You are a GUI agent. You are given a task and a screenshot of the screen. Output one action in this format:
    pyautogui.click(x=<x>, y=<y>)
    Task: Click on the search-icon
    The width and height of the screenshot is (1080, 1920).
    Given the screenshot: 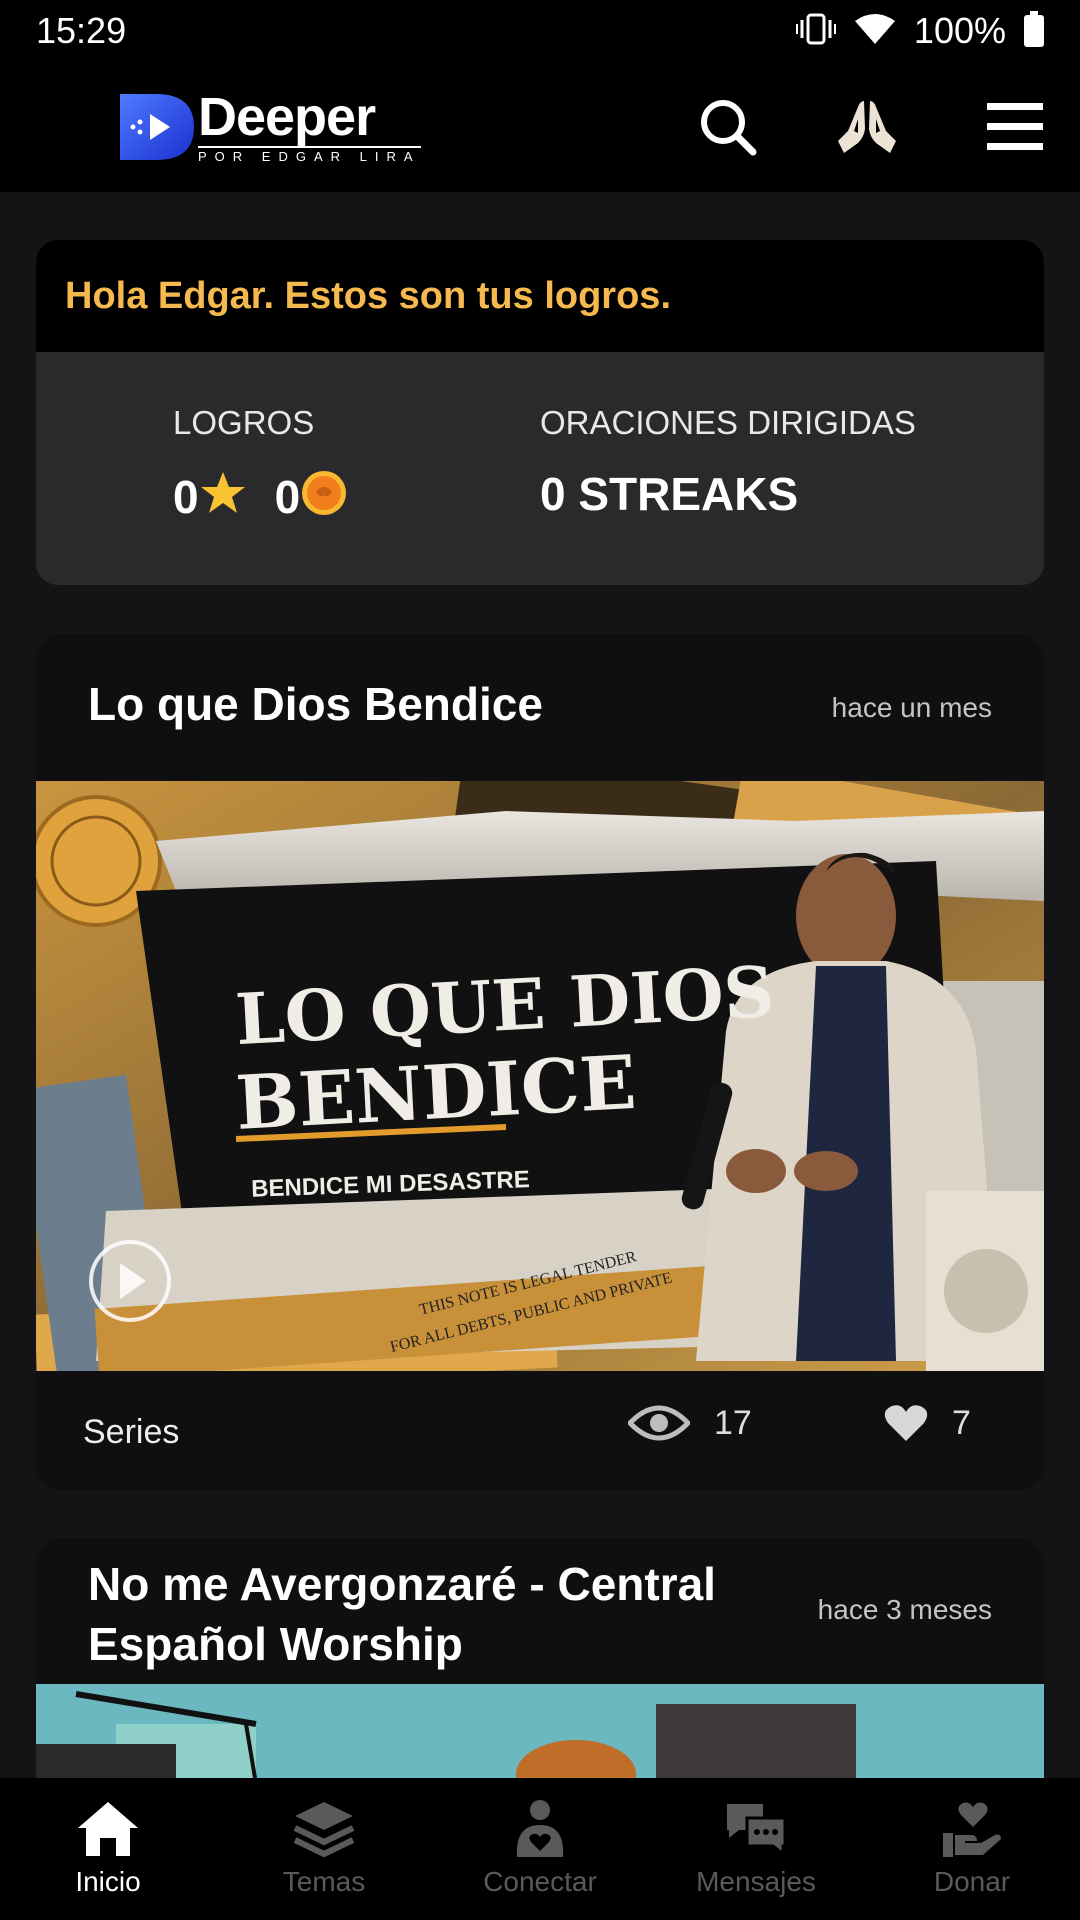 What is the action you would take?
    pyautogui.click(x=729, y=128)
    